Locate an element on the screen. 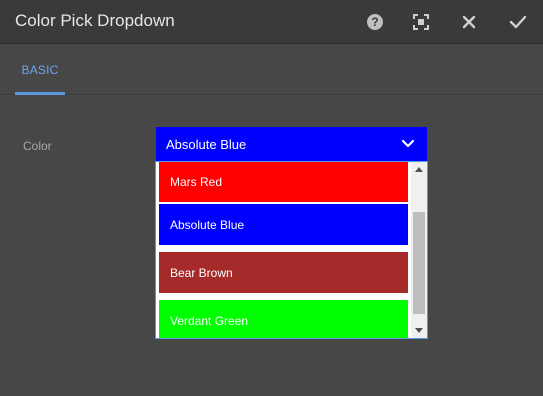 Image resolution: width=543 pixels, height=396 pixels. help-icon: ? is located at coordinates (375, 22).